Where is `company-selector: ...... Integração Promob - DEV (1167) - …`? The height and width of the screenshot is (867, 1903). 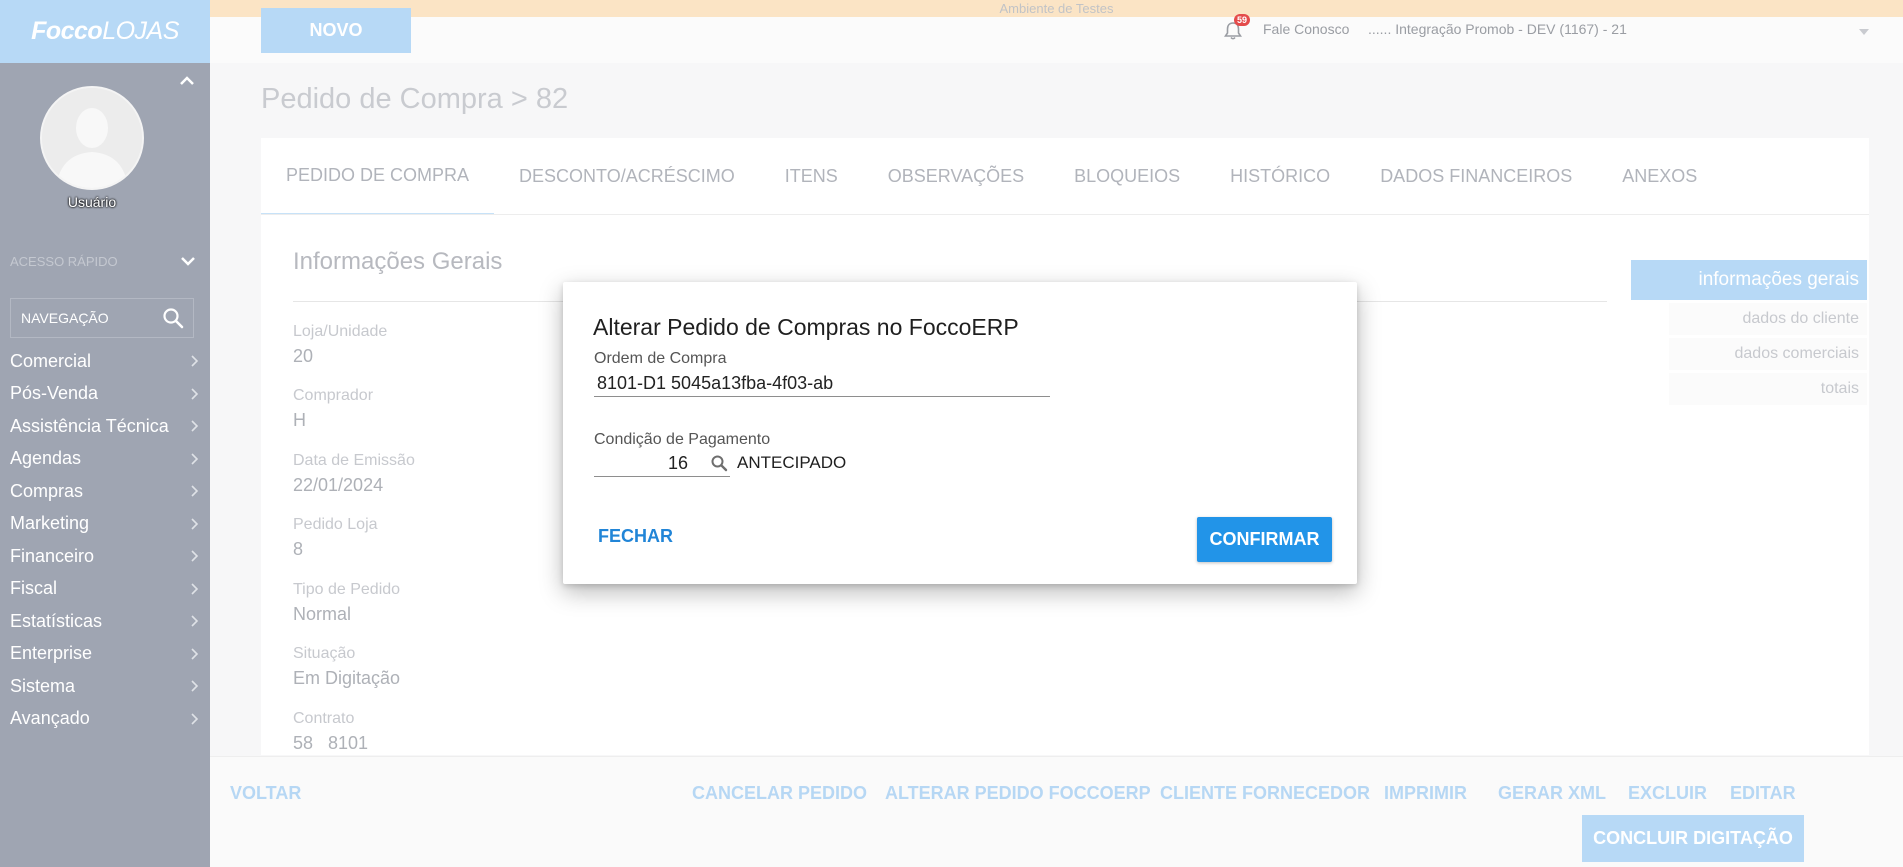
company-selector: ...... Integração Promob - DEV (1167) - … is located at coordinates (1497, 29).